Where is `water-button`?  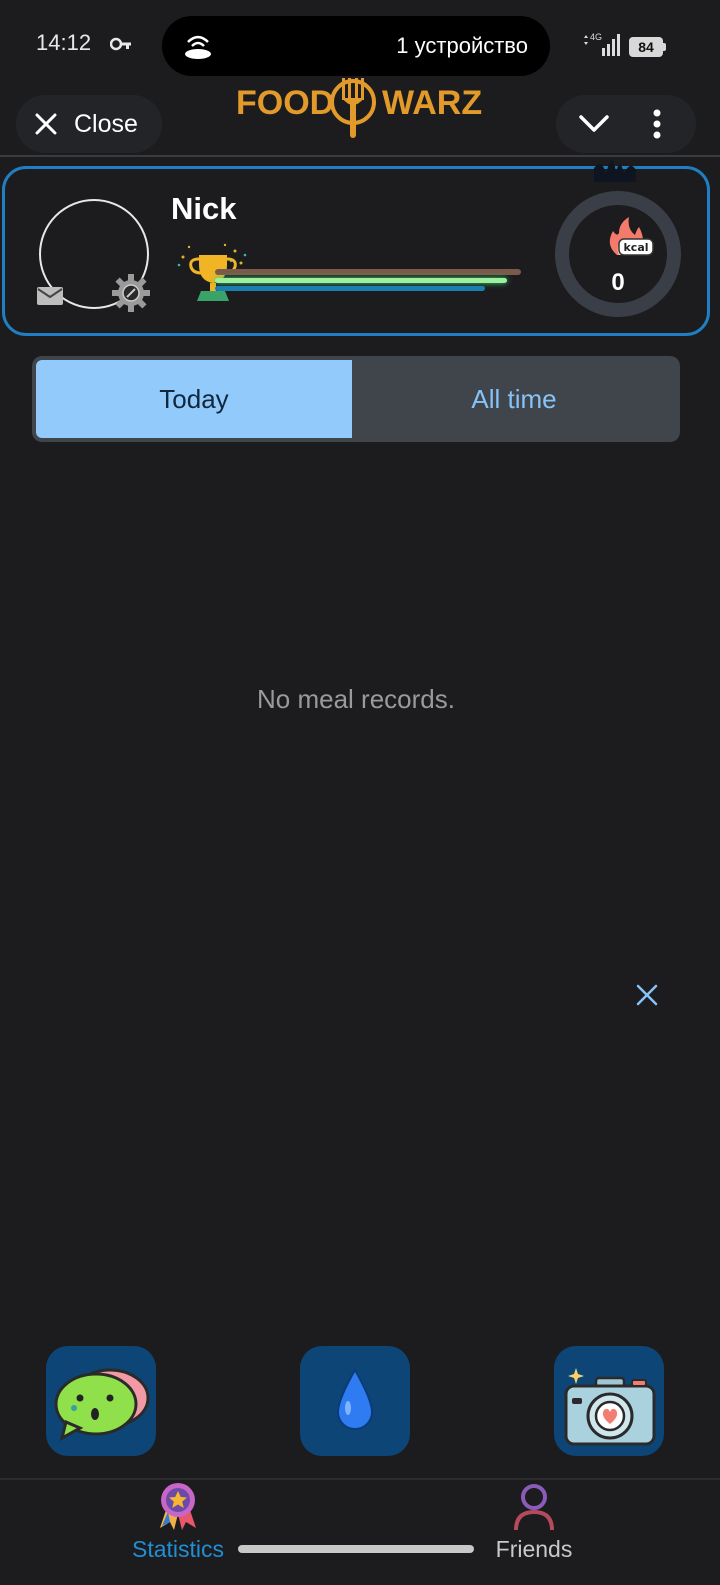 water-button is located at coordinates (355, 1401).